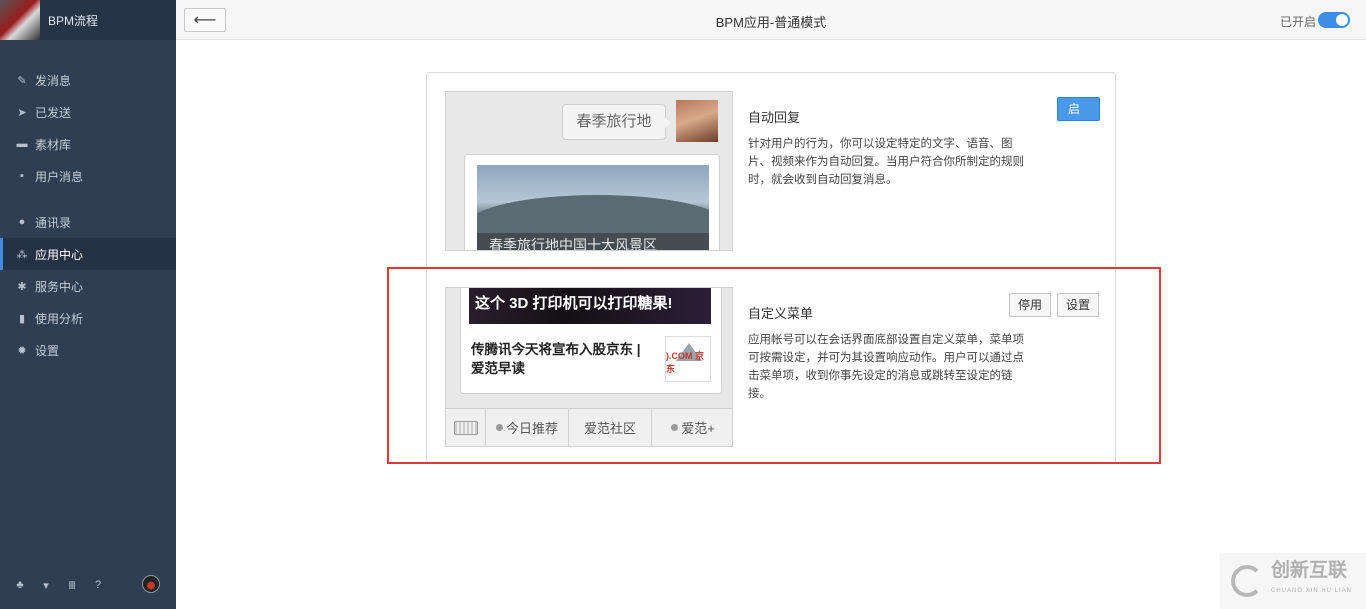  Describe the element at coordinates (22, 144) in the screenshot. I see `folder-icon: ▬` at that location.